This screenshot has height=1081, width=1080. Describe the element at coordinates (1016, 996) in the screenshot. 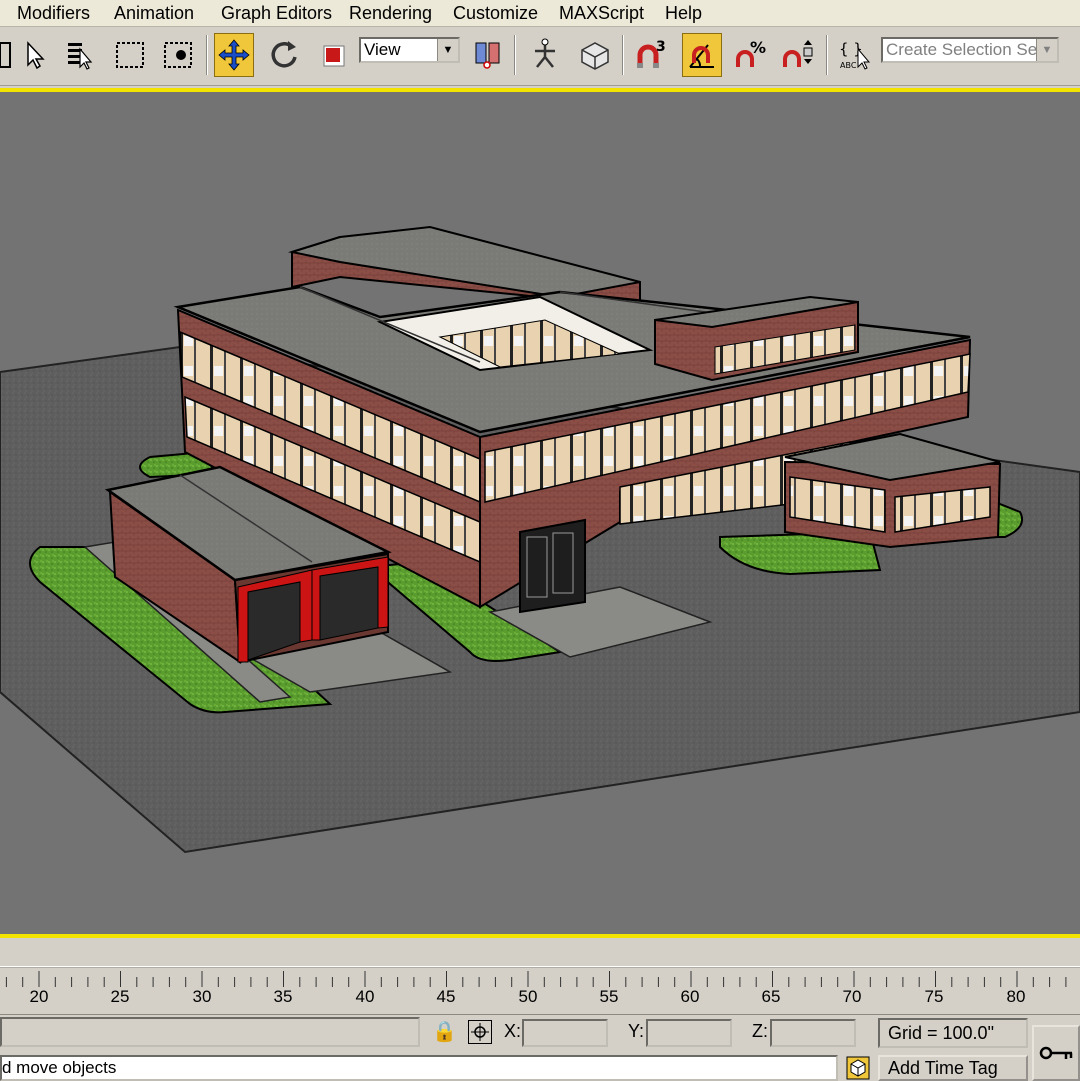

I see `tick-label: 80` at that location.